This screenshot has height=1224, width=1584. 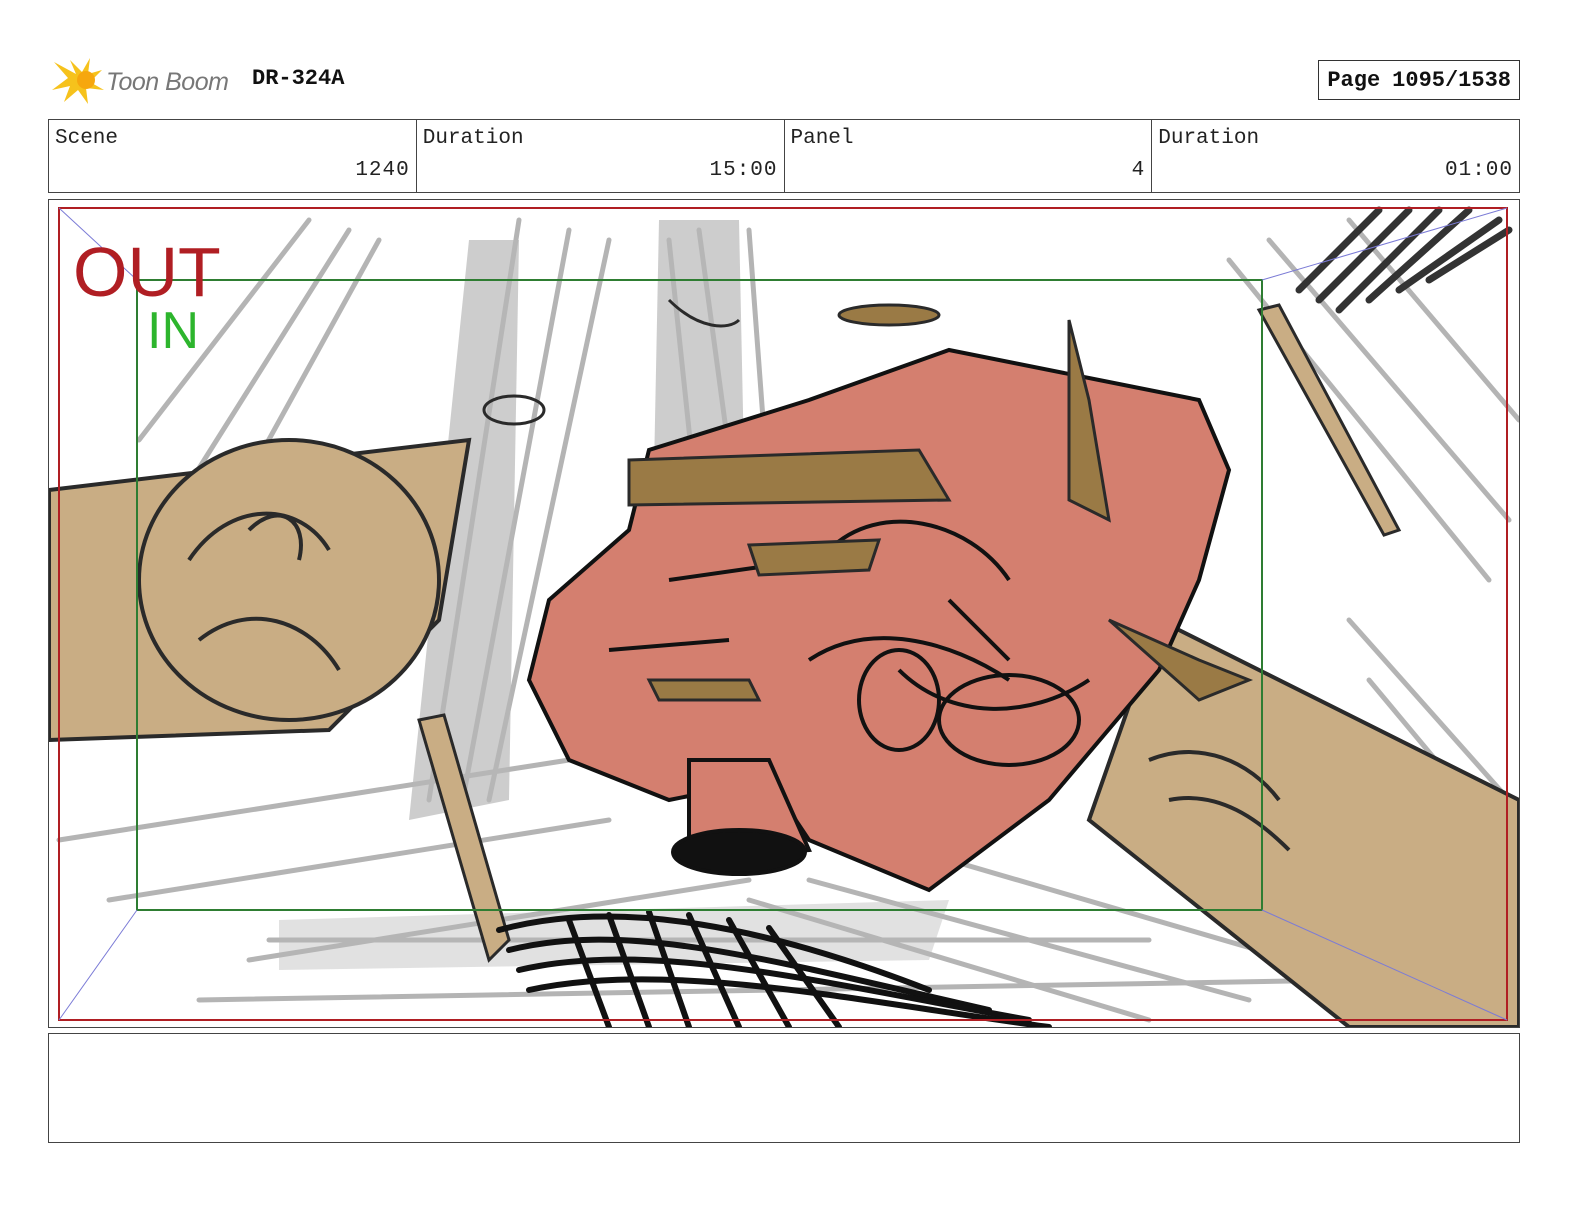 What do you see at coordinates (298, 78) in the screenshot?
I see `document-id: DR-324A` at bounding box center [298, 78].